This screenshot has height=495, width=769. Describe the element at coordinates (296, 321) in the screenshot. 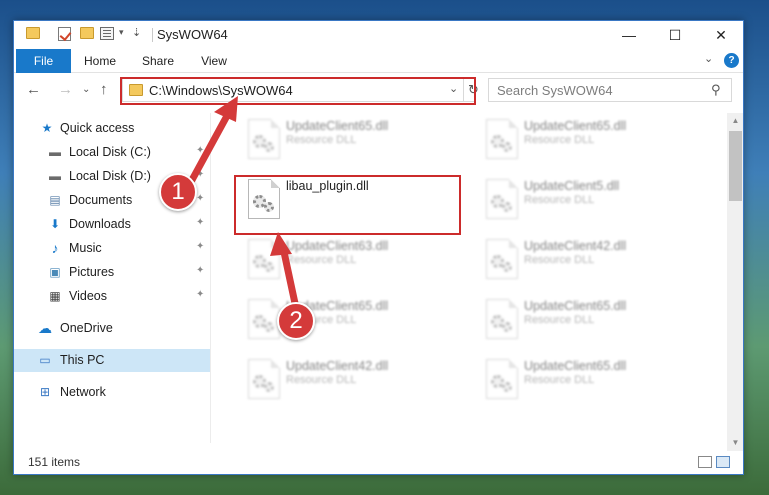

I see `callout-badge-2: 2` at that location.